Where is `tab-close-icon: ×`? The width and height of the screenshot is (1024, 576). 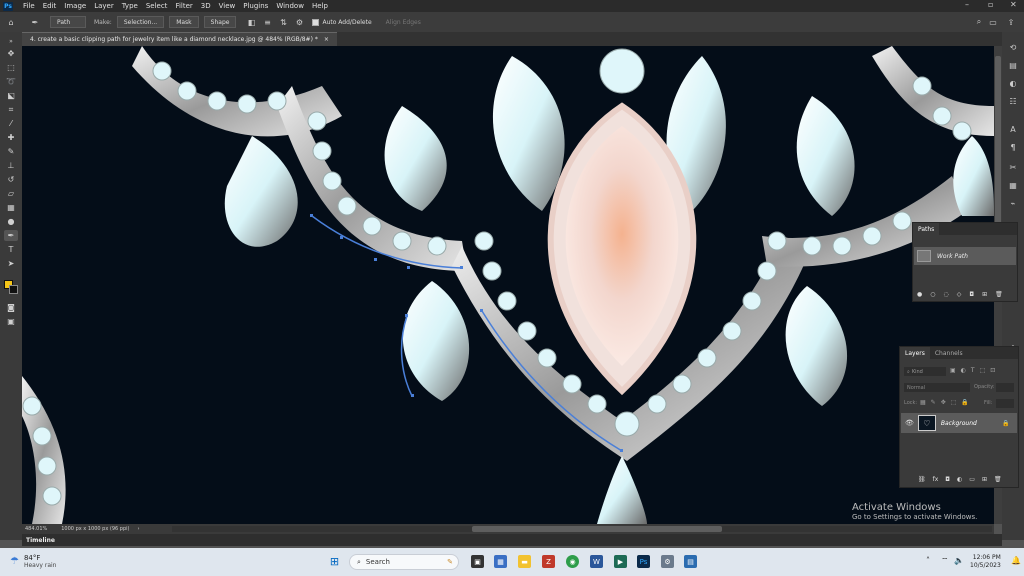
tab-close-icon: × is located at coordinates (326, 39).